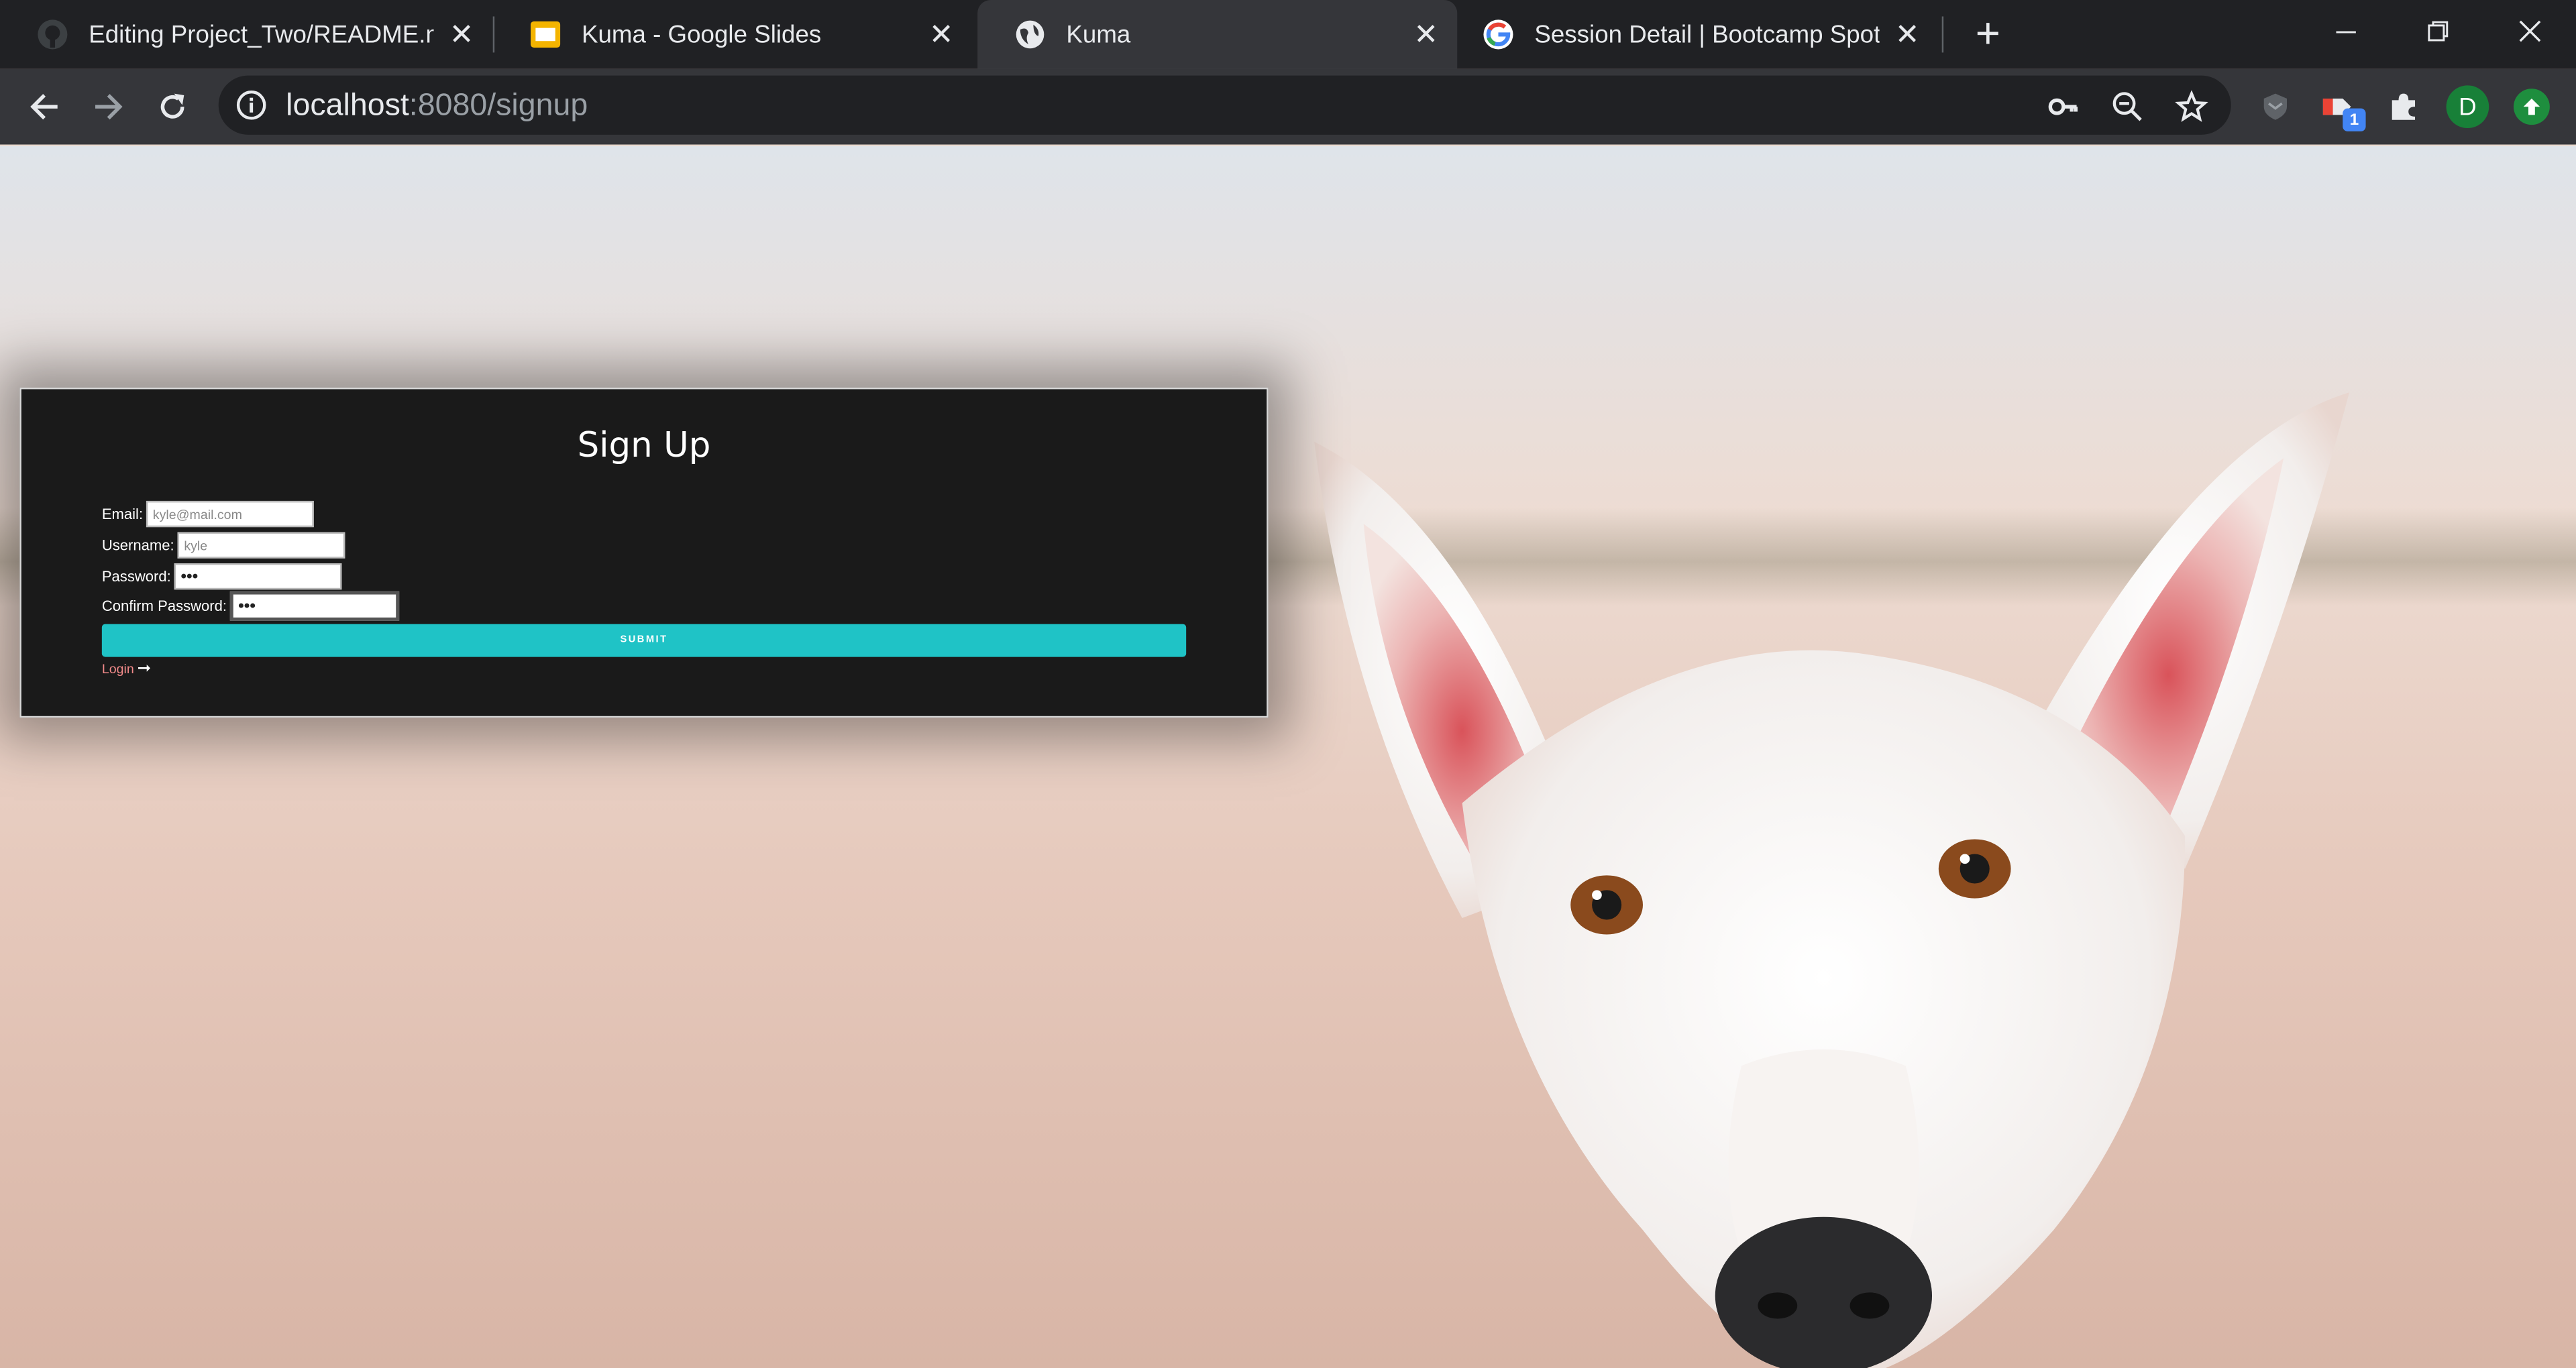 The width and height of the screenshot is (2576, 1368). Describe the element at coordinates (1098, 34) in the screenshot. I see `tab-title: Kuma` at that location.